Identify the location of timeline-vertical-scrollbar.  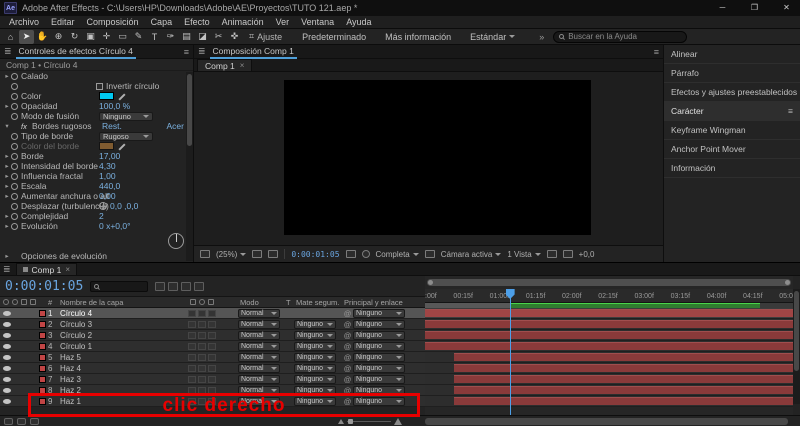
(796, 346).